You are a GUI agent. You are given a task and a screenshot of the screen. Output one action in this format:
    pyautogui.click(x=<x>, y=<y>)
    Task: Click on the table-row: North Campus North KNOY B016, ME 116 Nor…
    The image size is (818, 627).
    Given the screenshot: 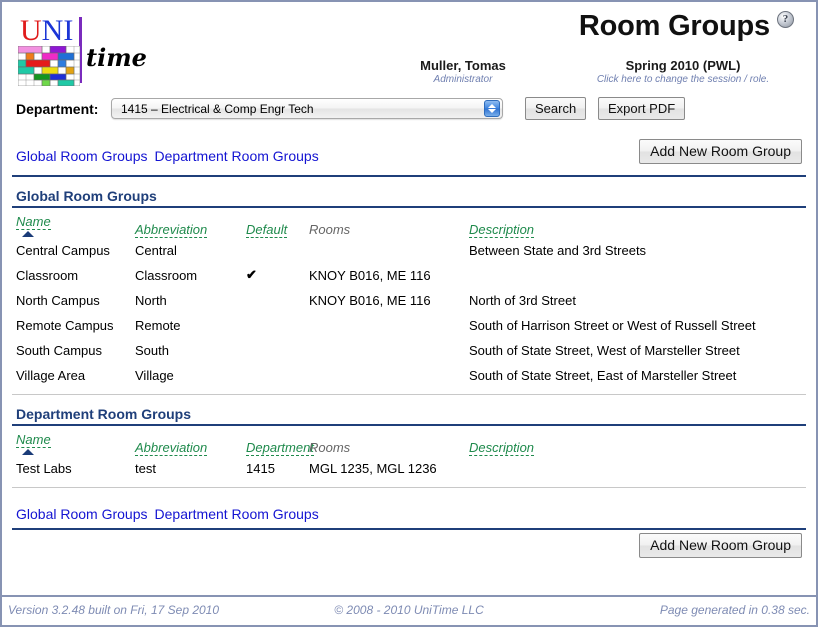 What is the action you would take?
    pyautogui.click(x=409, y=300)
    